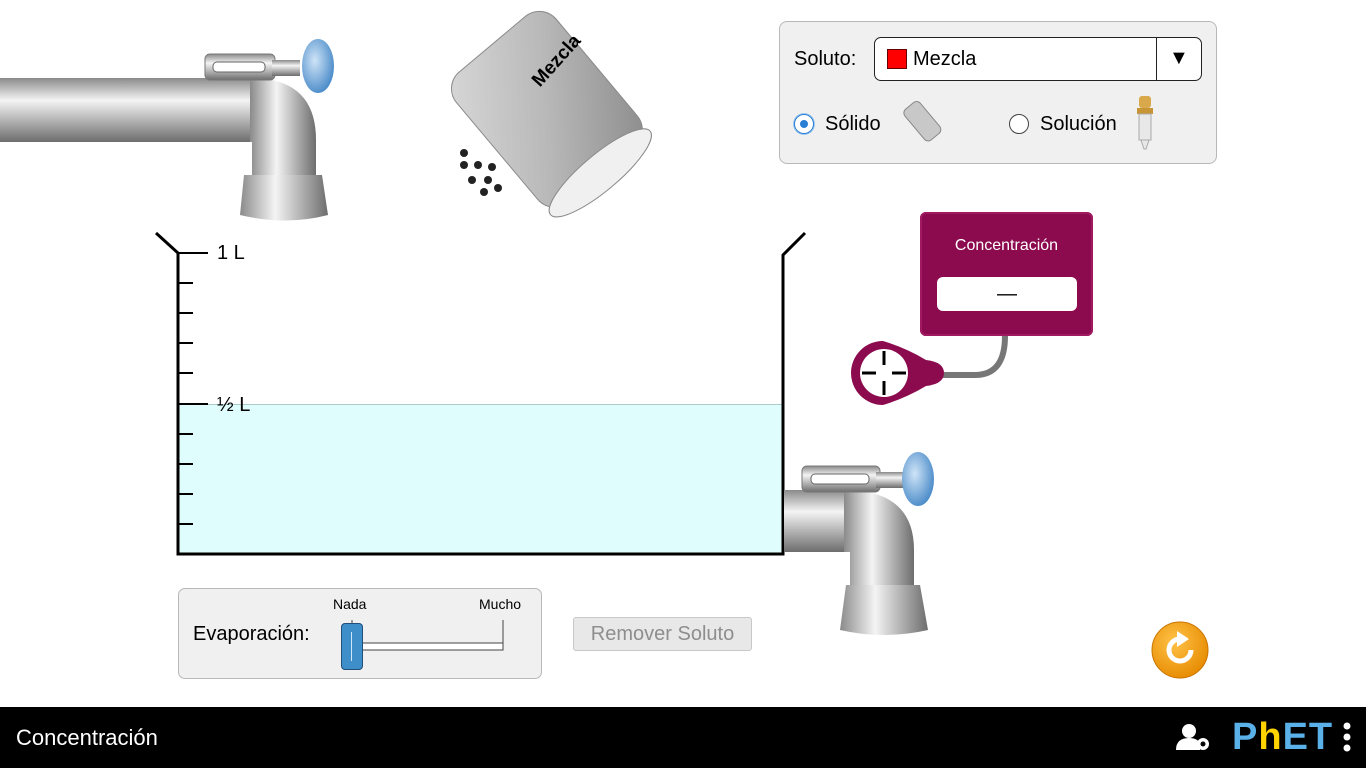 The image size is (1366, 768). What do you see at coordinates (898, 373) in the screenshot?
I see `meter-probe` at bounding box center [898, 373].